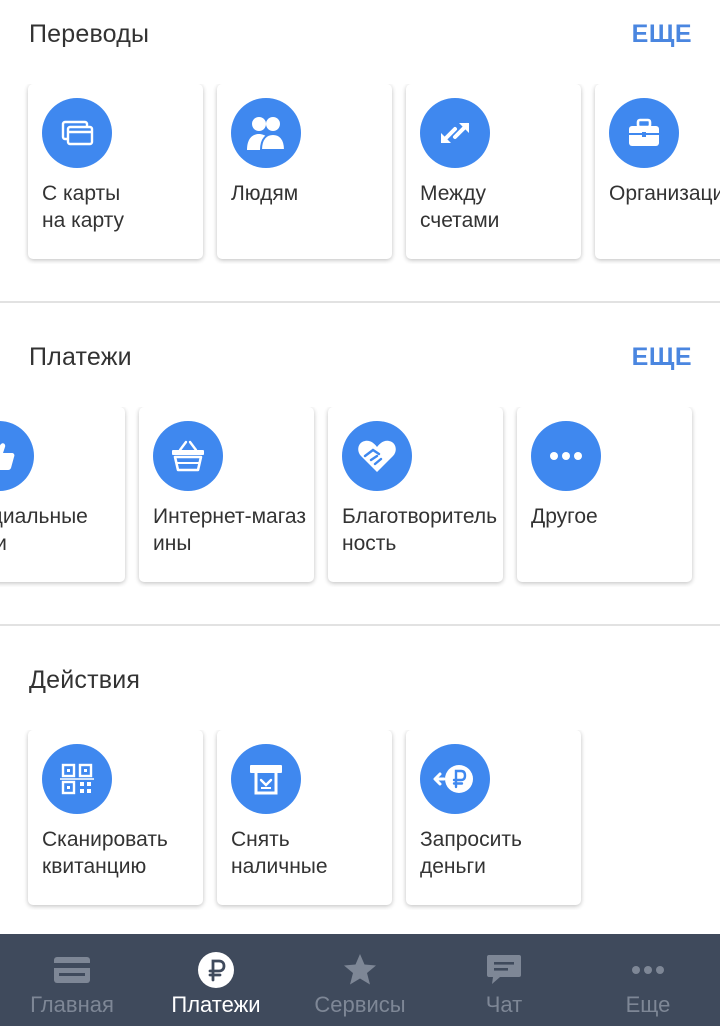  Describe the element at coordinates (360, 970) in the screenshot. I see `star-icon` at that location.